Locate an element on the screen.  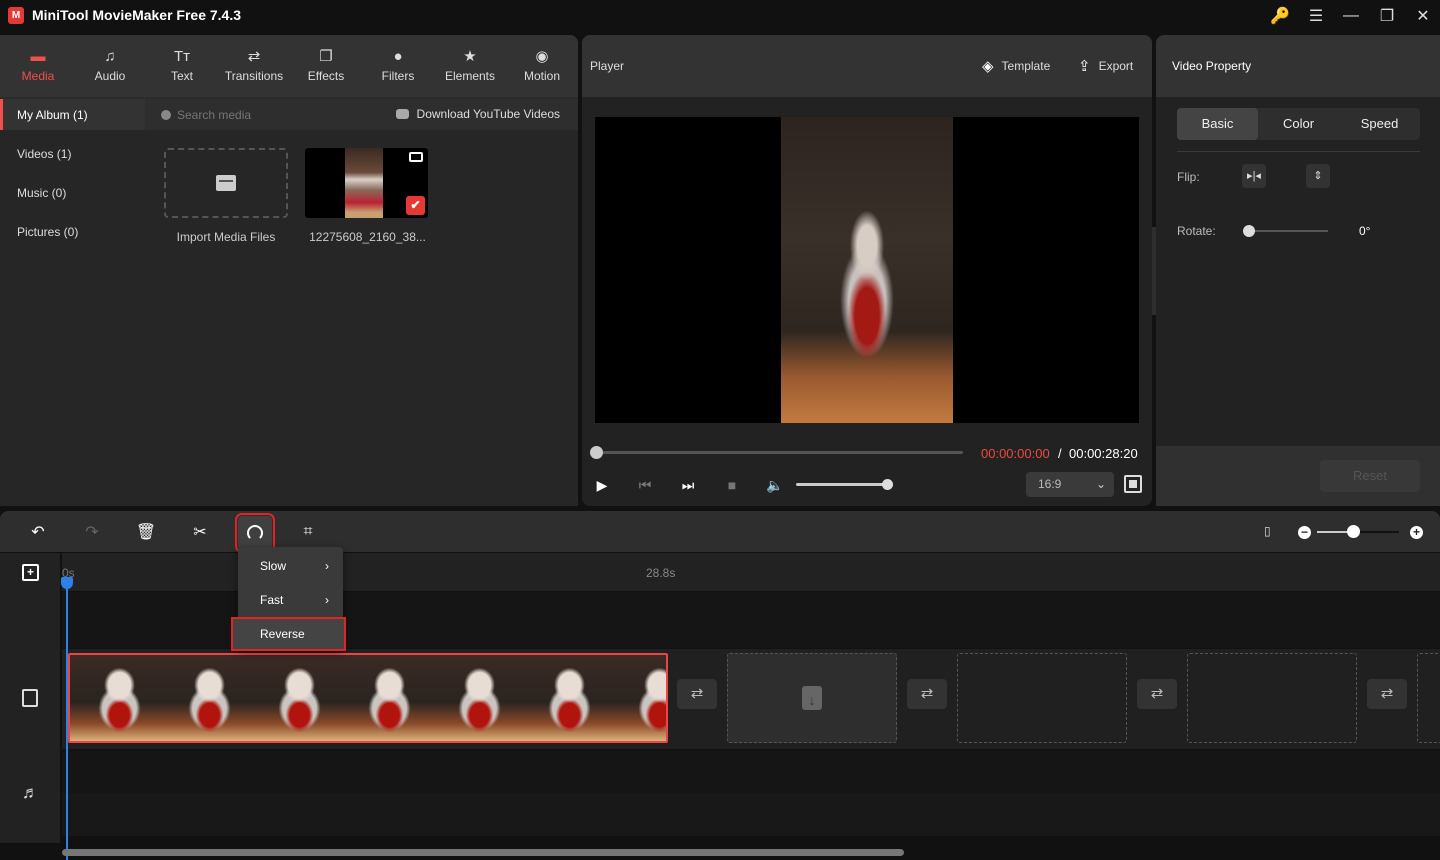
menu-item-label: Slow is located at coordinates (273, 566).